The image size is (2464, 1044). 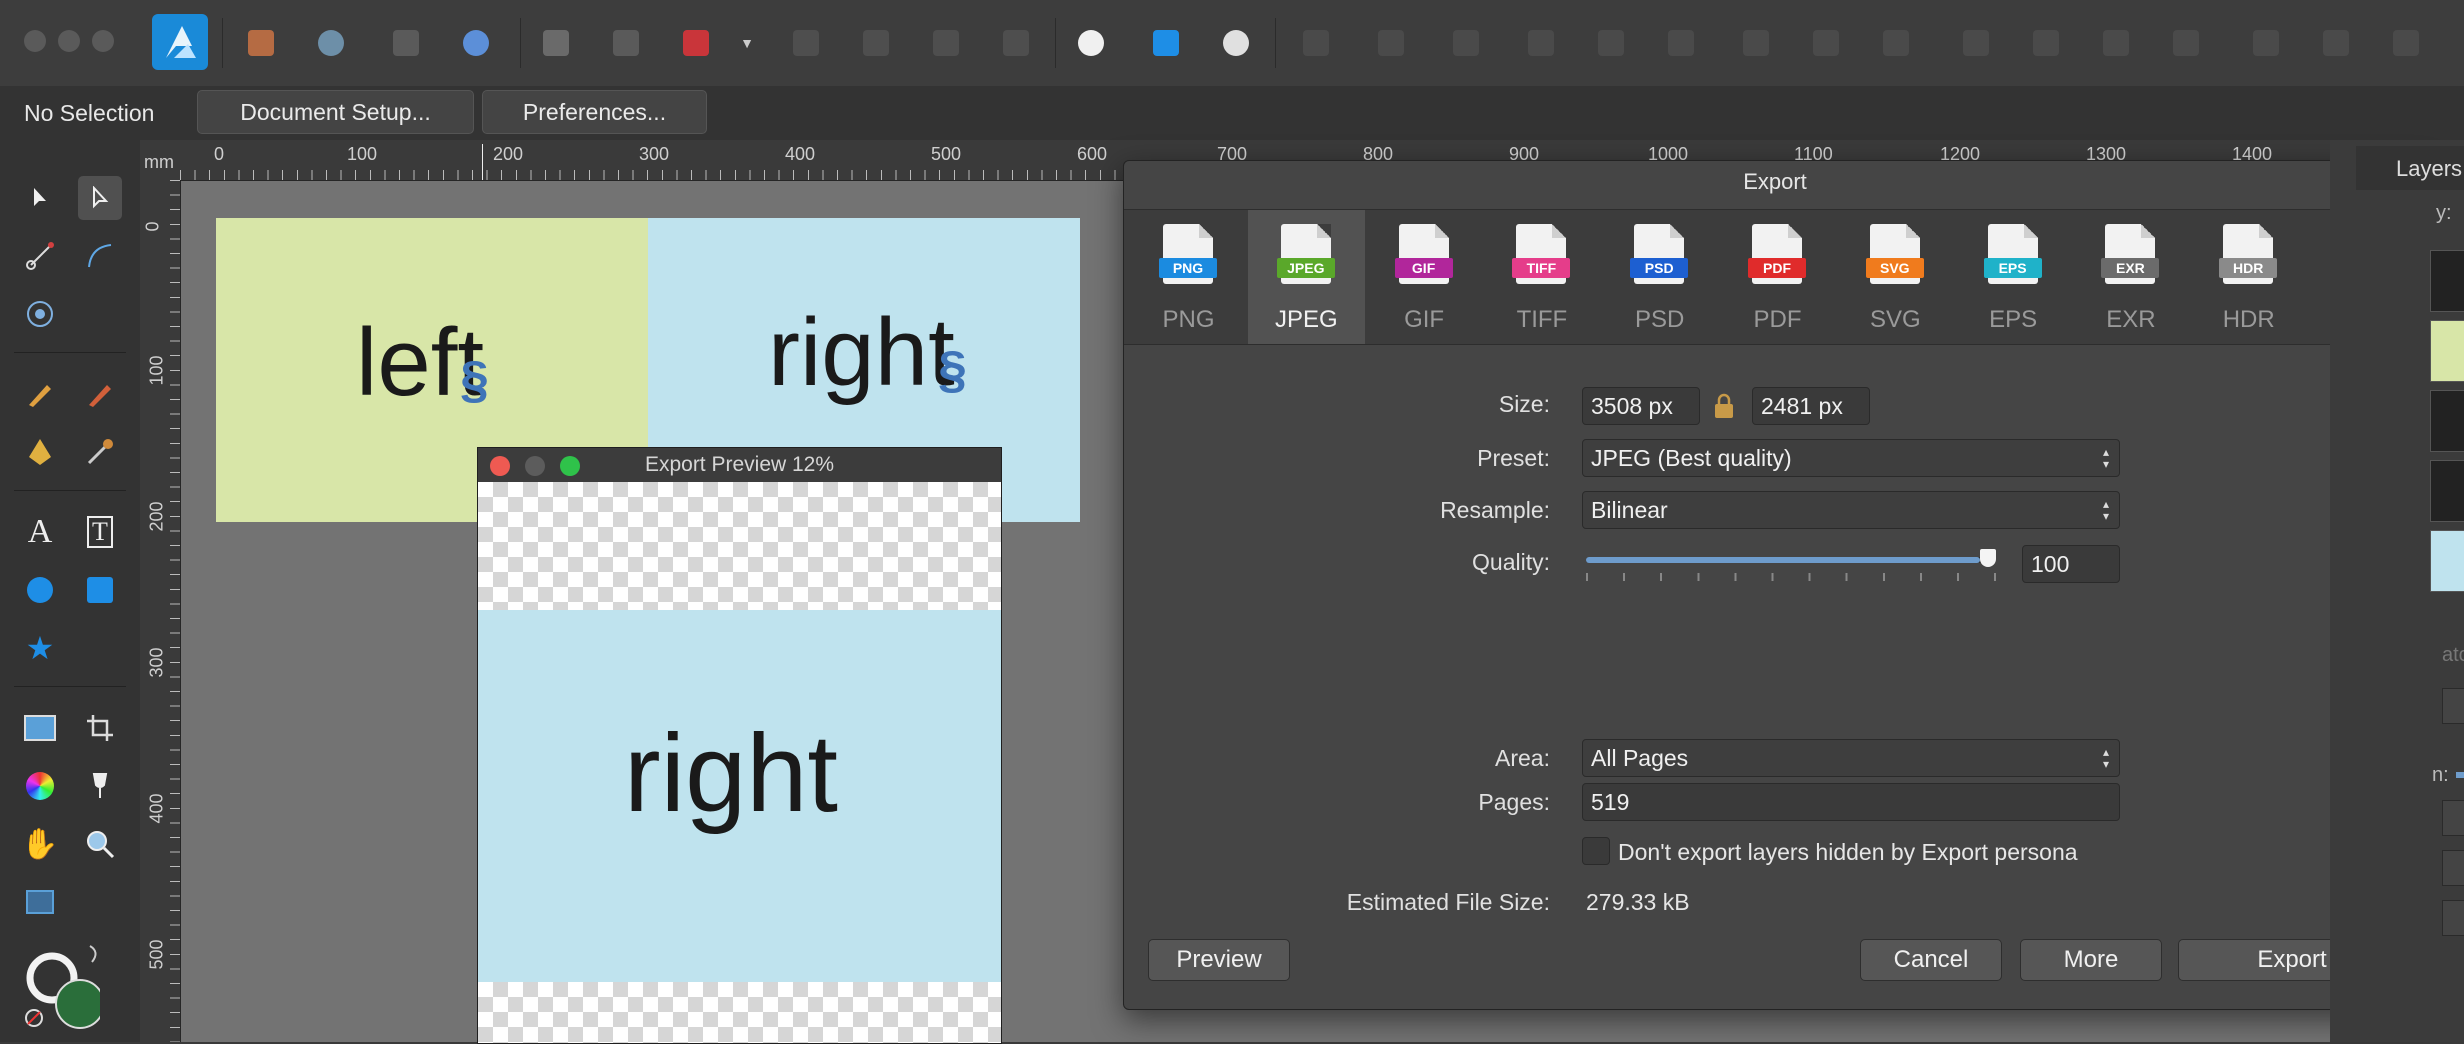 What do you see at coordinates (261, 43) in the screenshot?
I see `persona-designer-icon` at bounding box center [261, 43].